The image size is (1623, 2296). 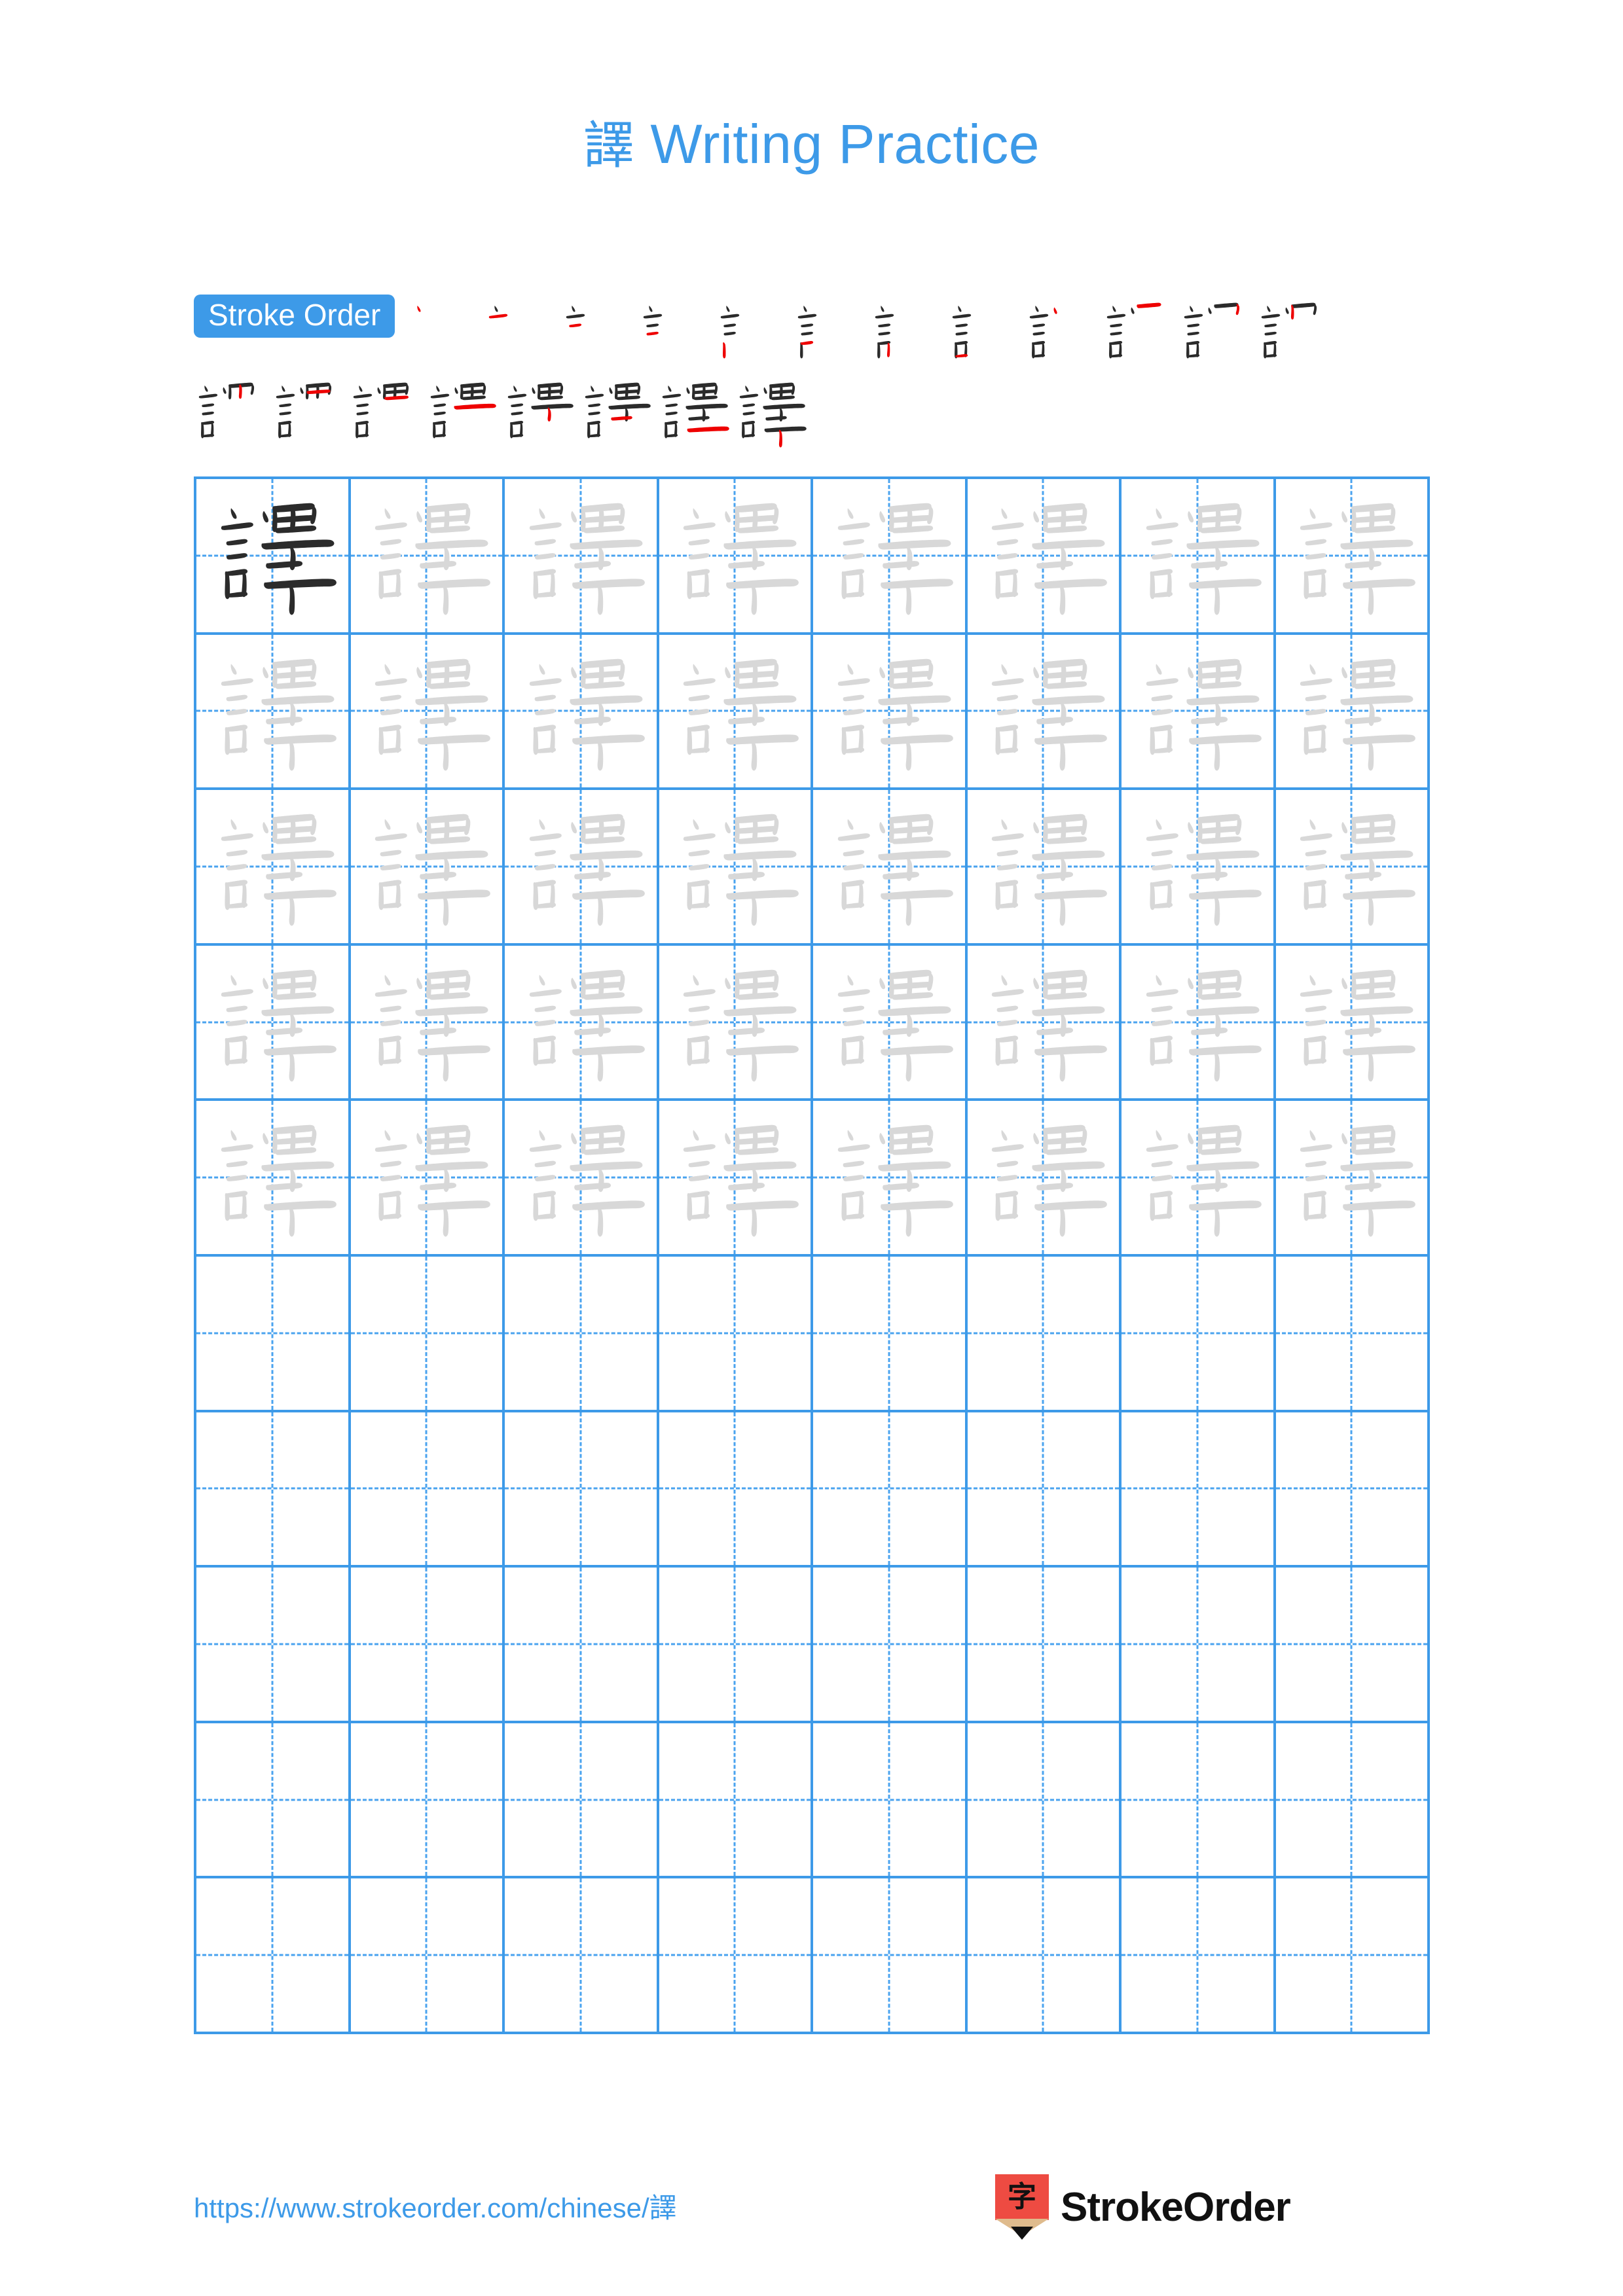 What do you see at coordinates (427, 1956) in the screenshot?
I see `practice-cell-r10-c2` at bounding box center [427, 1956].